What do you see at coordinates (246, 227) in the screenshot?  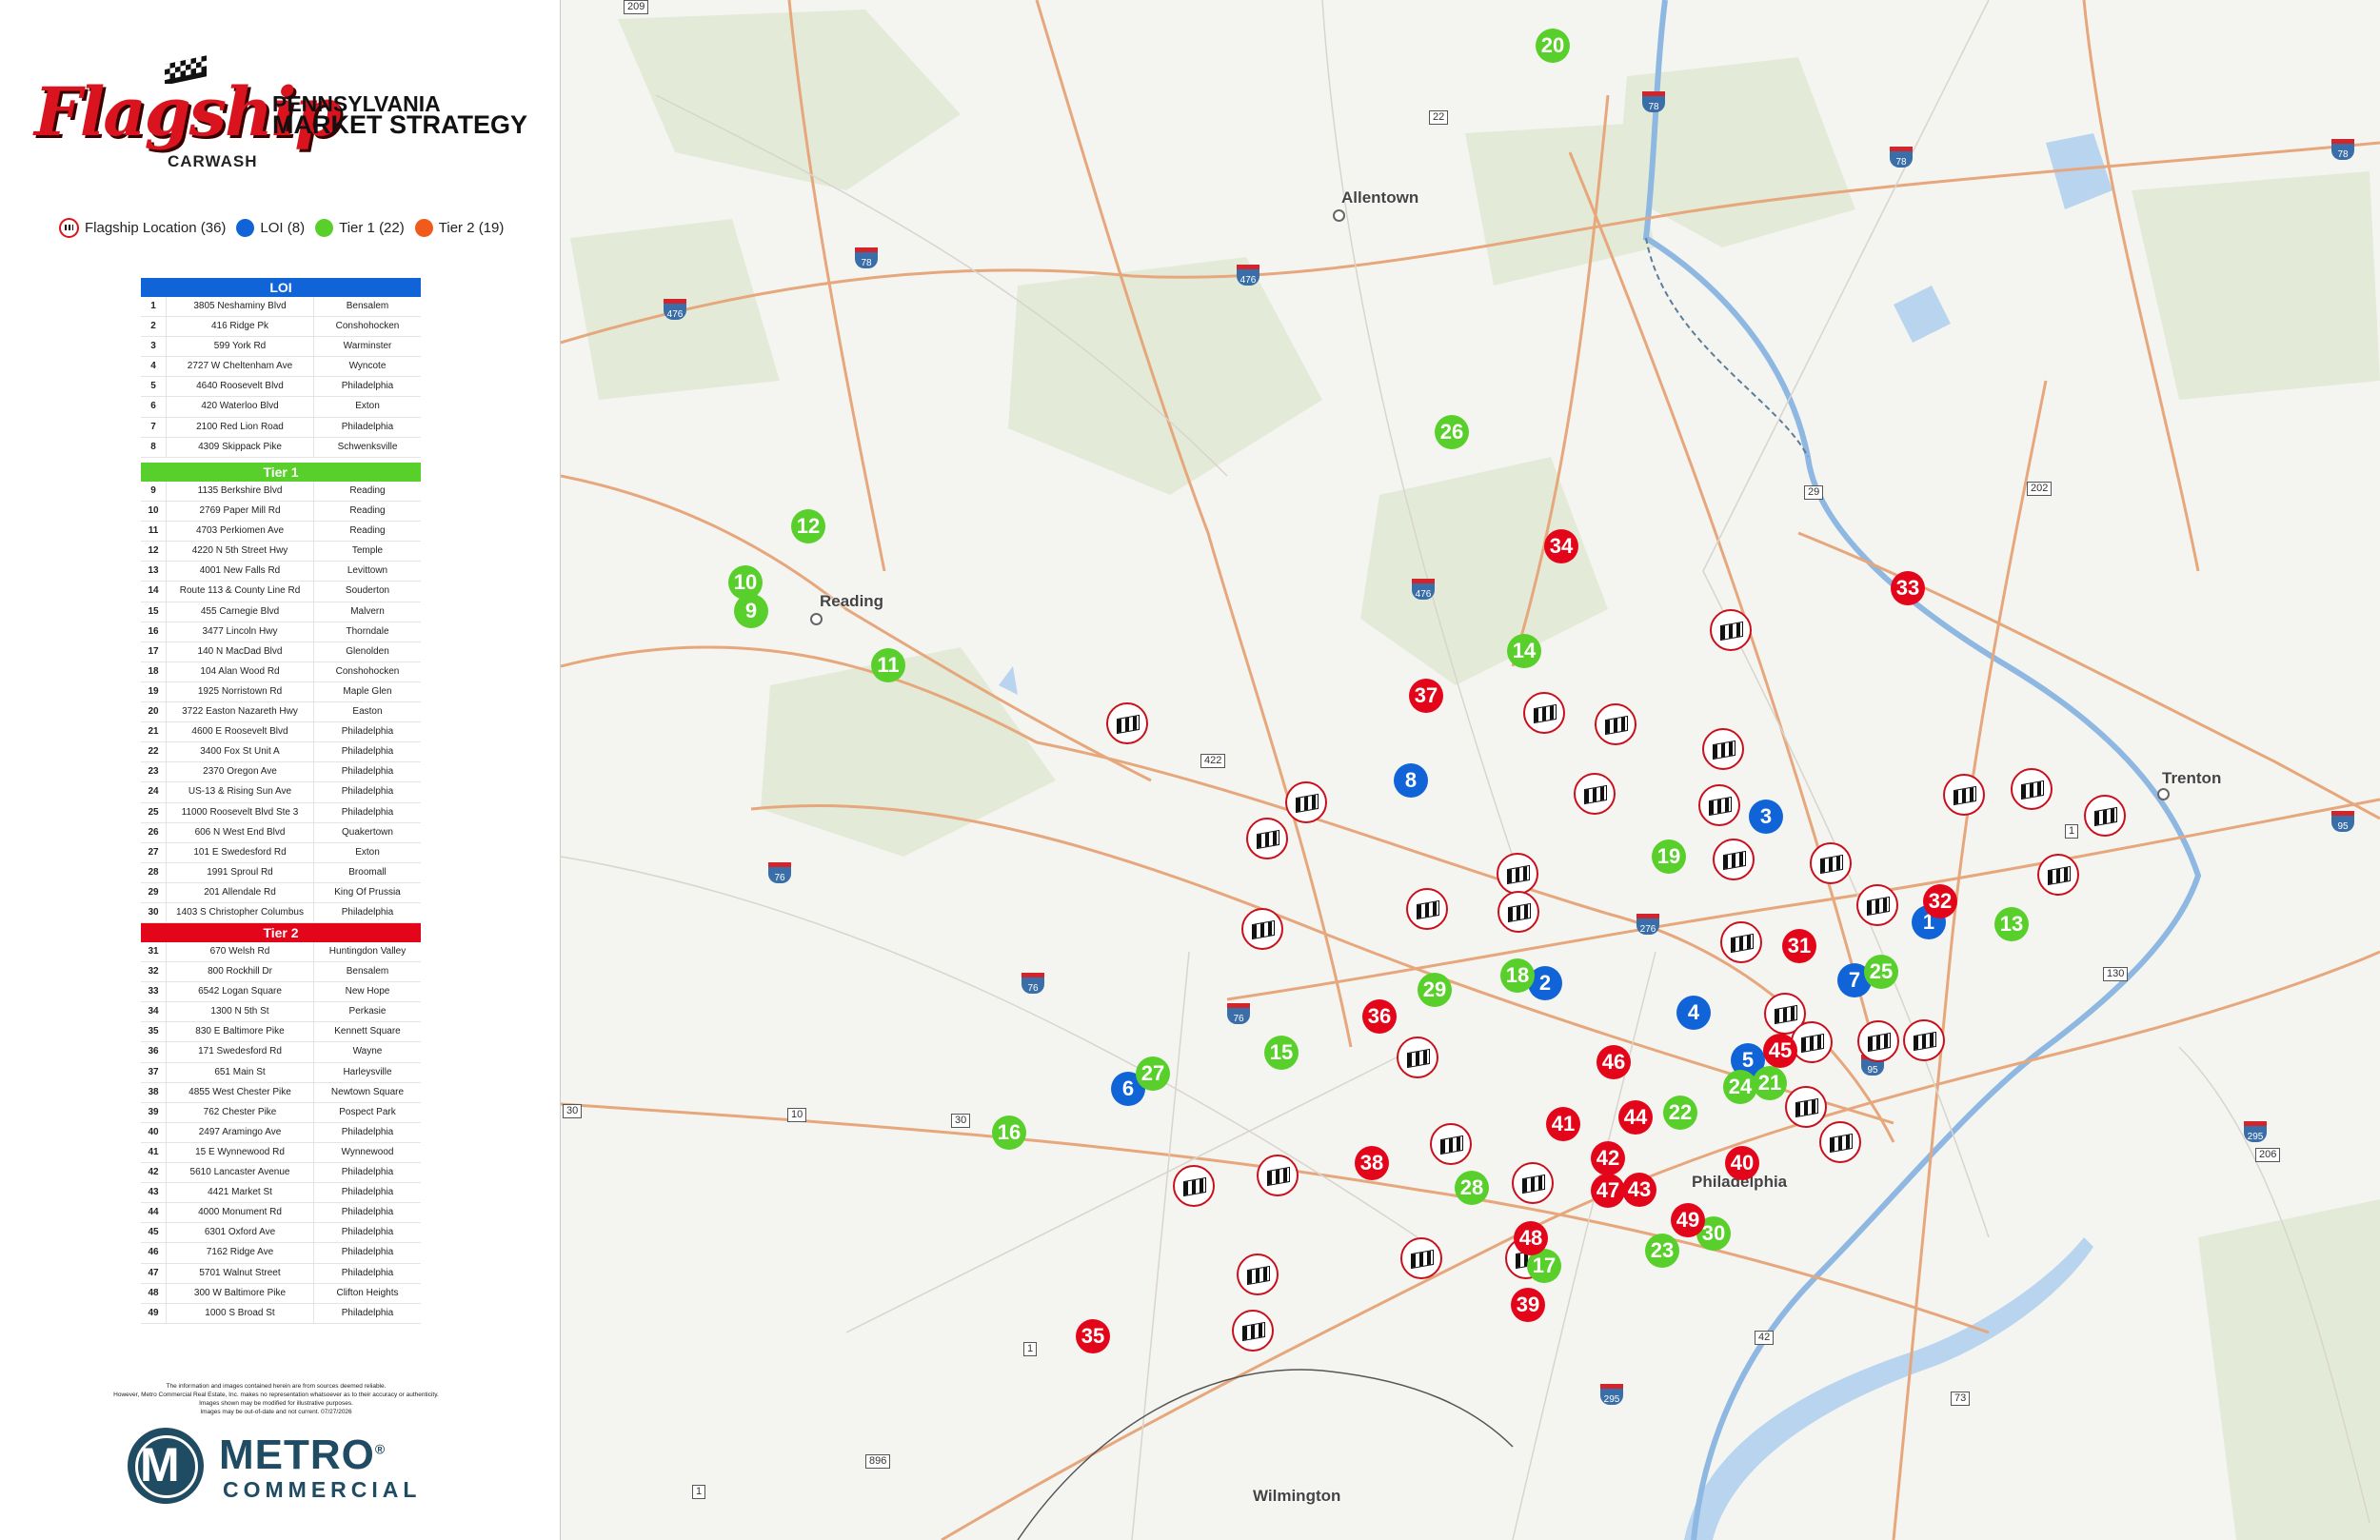 I see `blue-dot-icon` at bounding box center [246, 227].